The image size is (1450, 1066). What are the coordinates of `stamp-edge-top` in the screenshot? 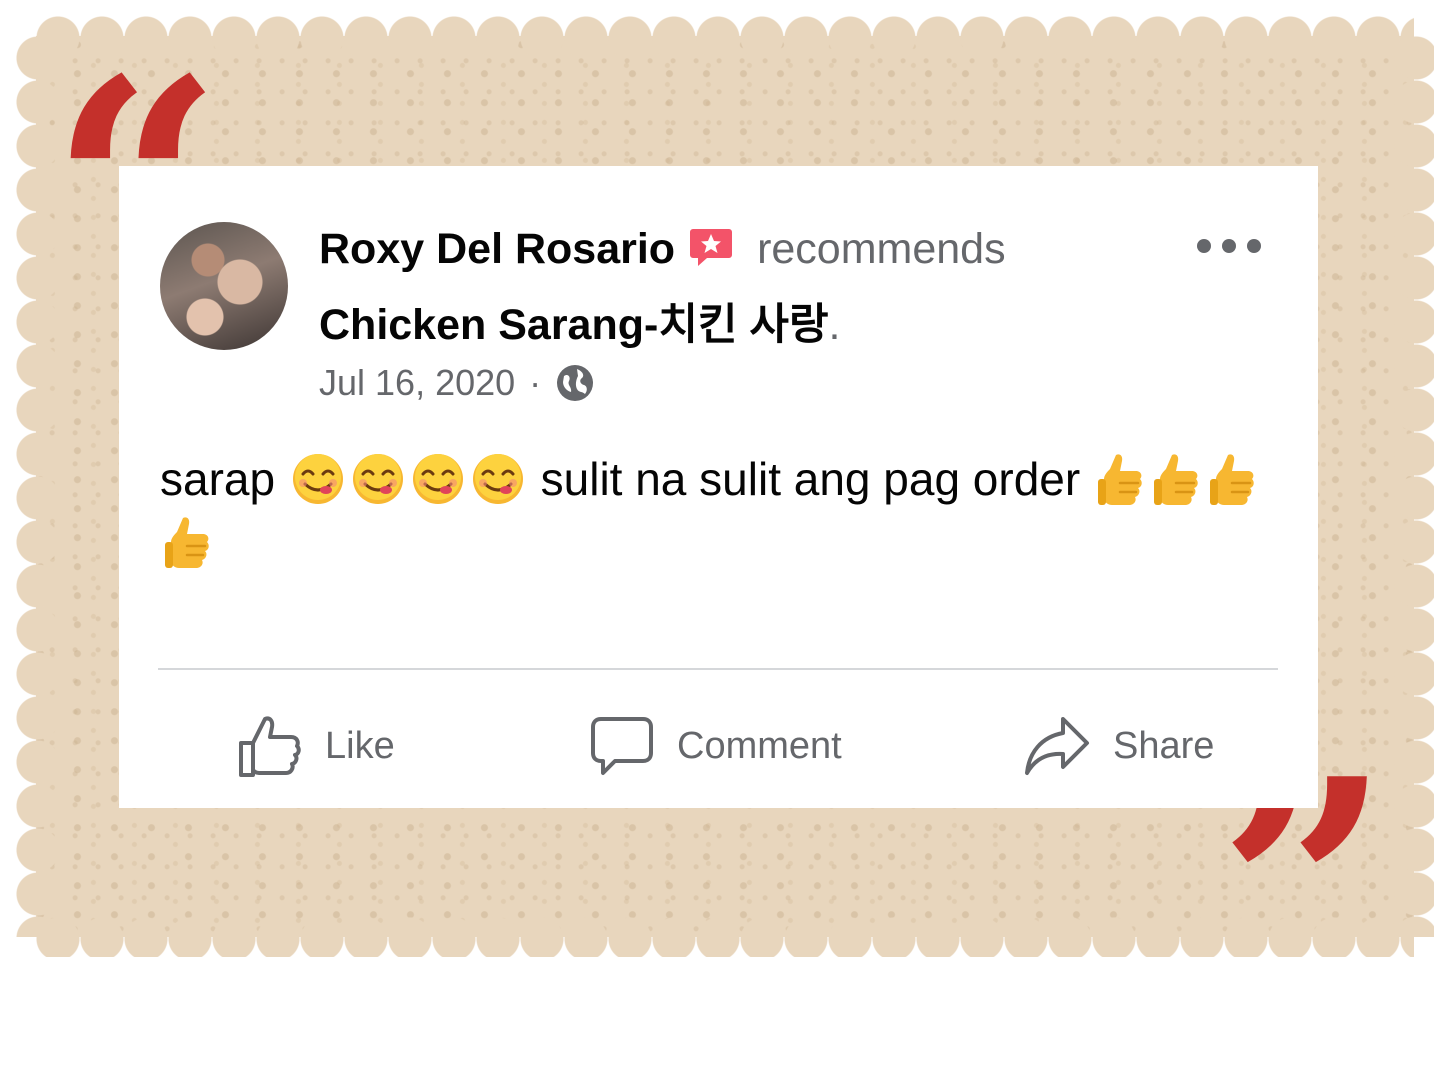 It's located at (725, 36).